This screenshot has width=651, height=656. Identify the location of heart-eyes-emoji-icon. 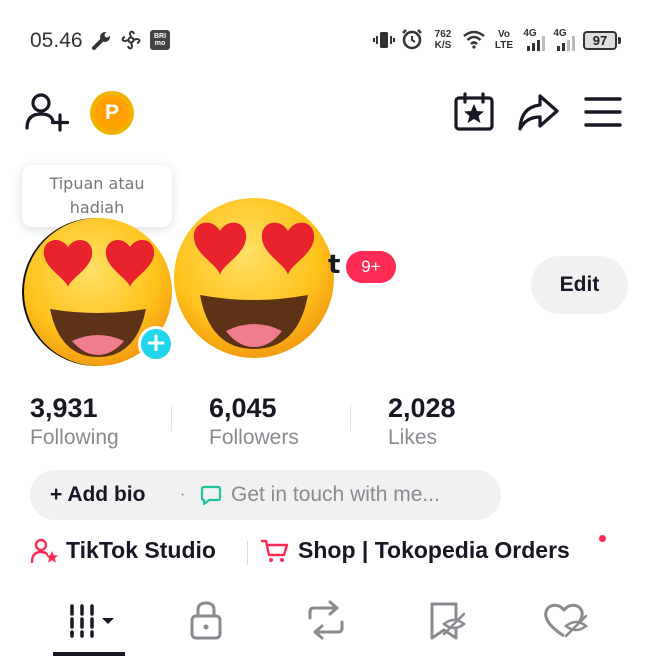
(254, 278).